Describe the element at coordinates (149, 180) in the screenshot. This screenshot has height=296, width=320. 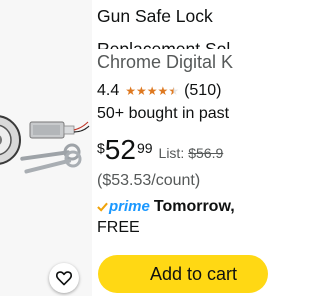
I see `unit-price: ($53.53/count)` at that location.